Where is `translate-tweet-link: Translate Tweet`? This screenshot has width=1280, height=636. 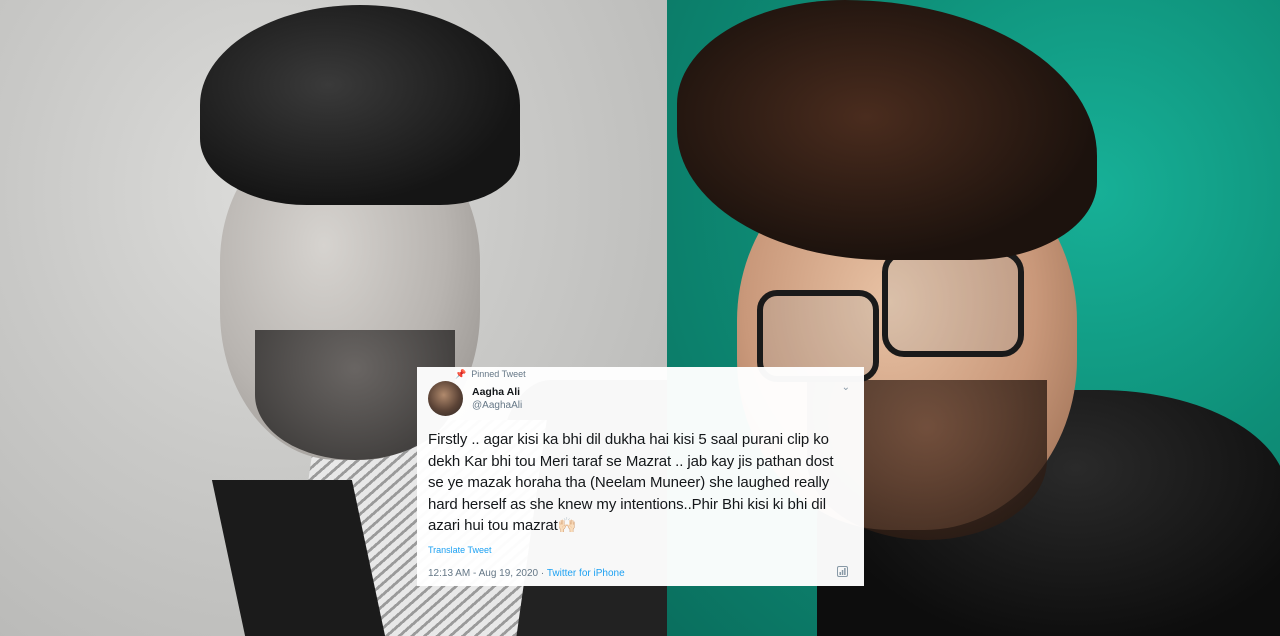
translate-tweet-link: Translate Tweet is located at coordinates (460, 550).